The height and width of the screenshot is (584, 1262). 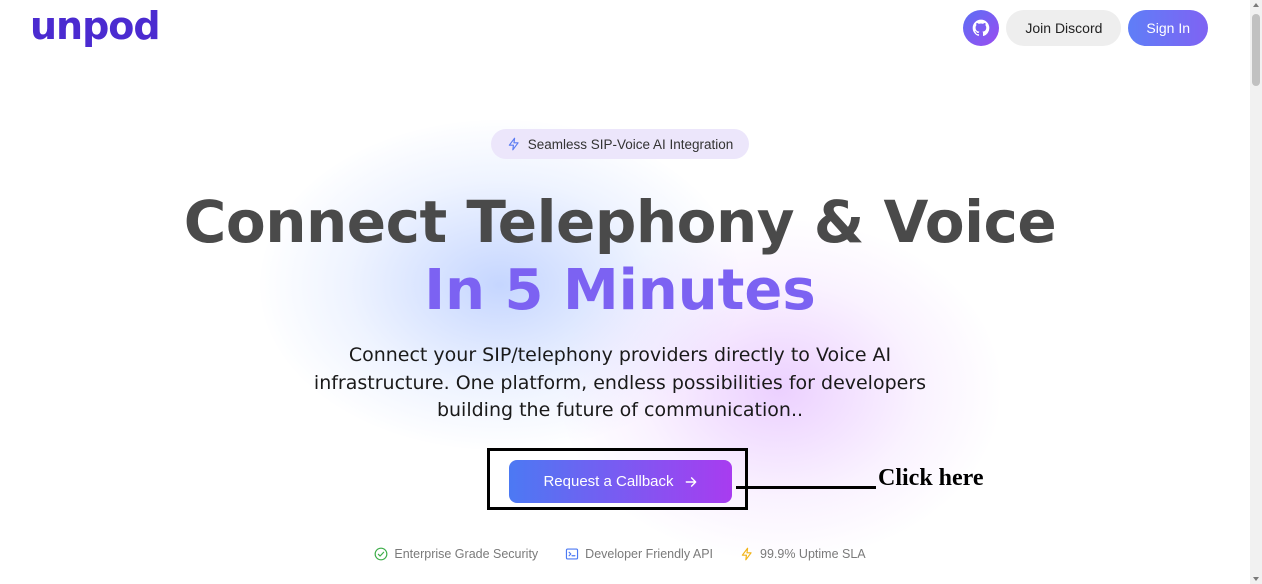 I want to click on arrow-right-icon, so click(x=690, y=481).